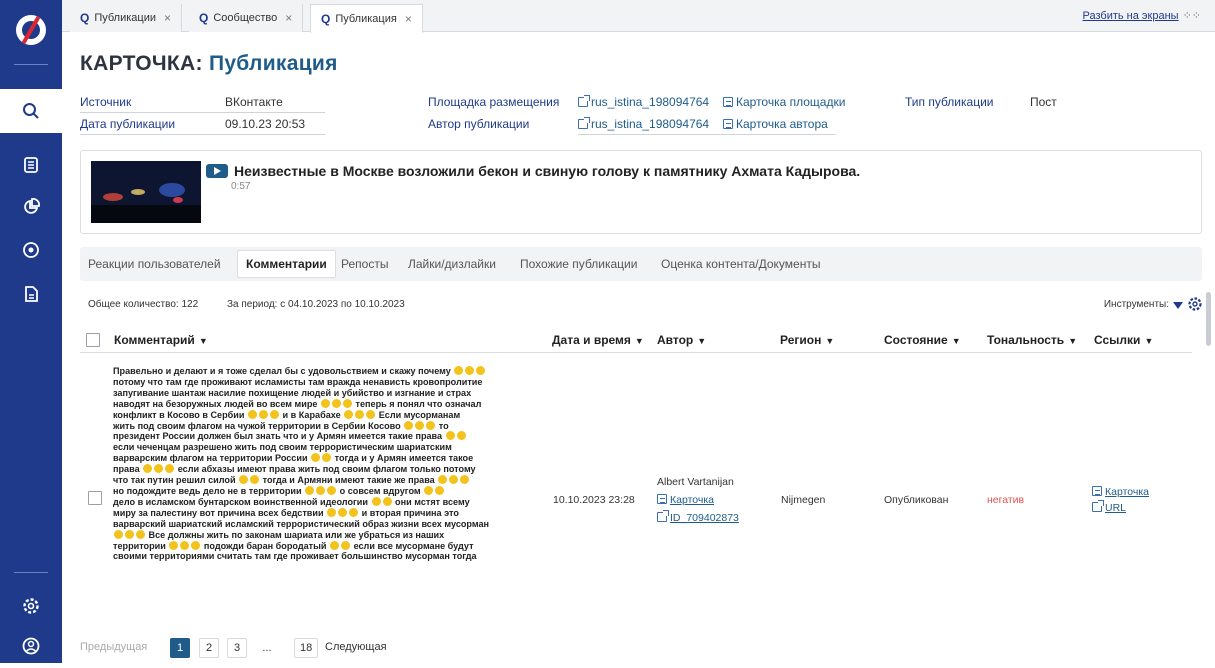 The width and height of the screenshot is (1215, 668). I want to click on platform-card-link: Карточка площадки, so click(784, 102).